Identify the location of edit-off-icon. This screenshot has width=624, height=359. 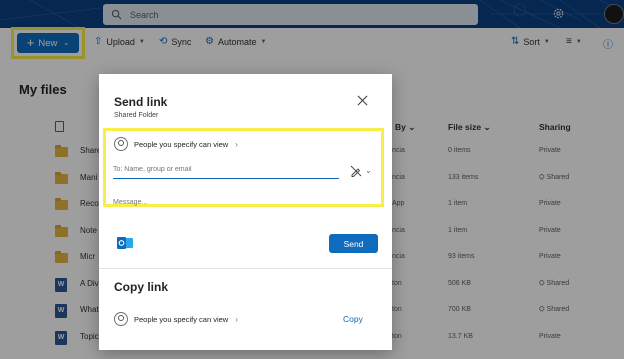
(356, 171).